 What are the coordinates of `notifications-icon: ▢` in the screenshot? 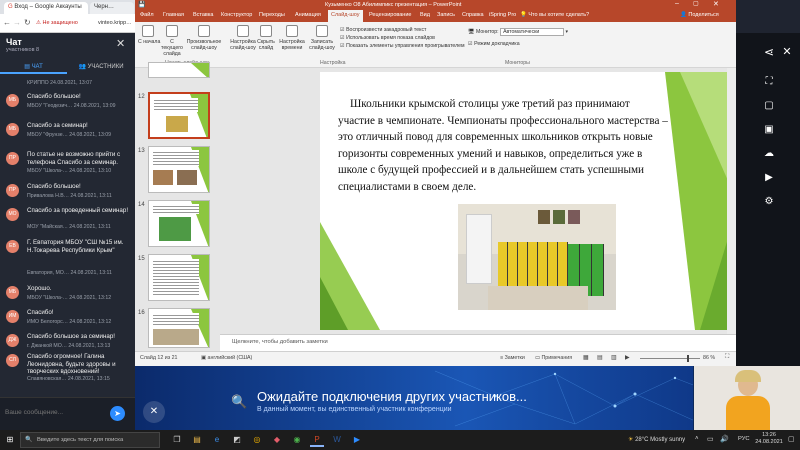 It's located at (791, 439).